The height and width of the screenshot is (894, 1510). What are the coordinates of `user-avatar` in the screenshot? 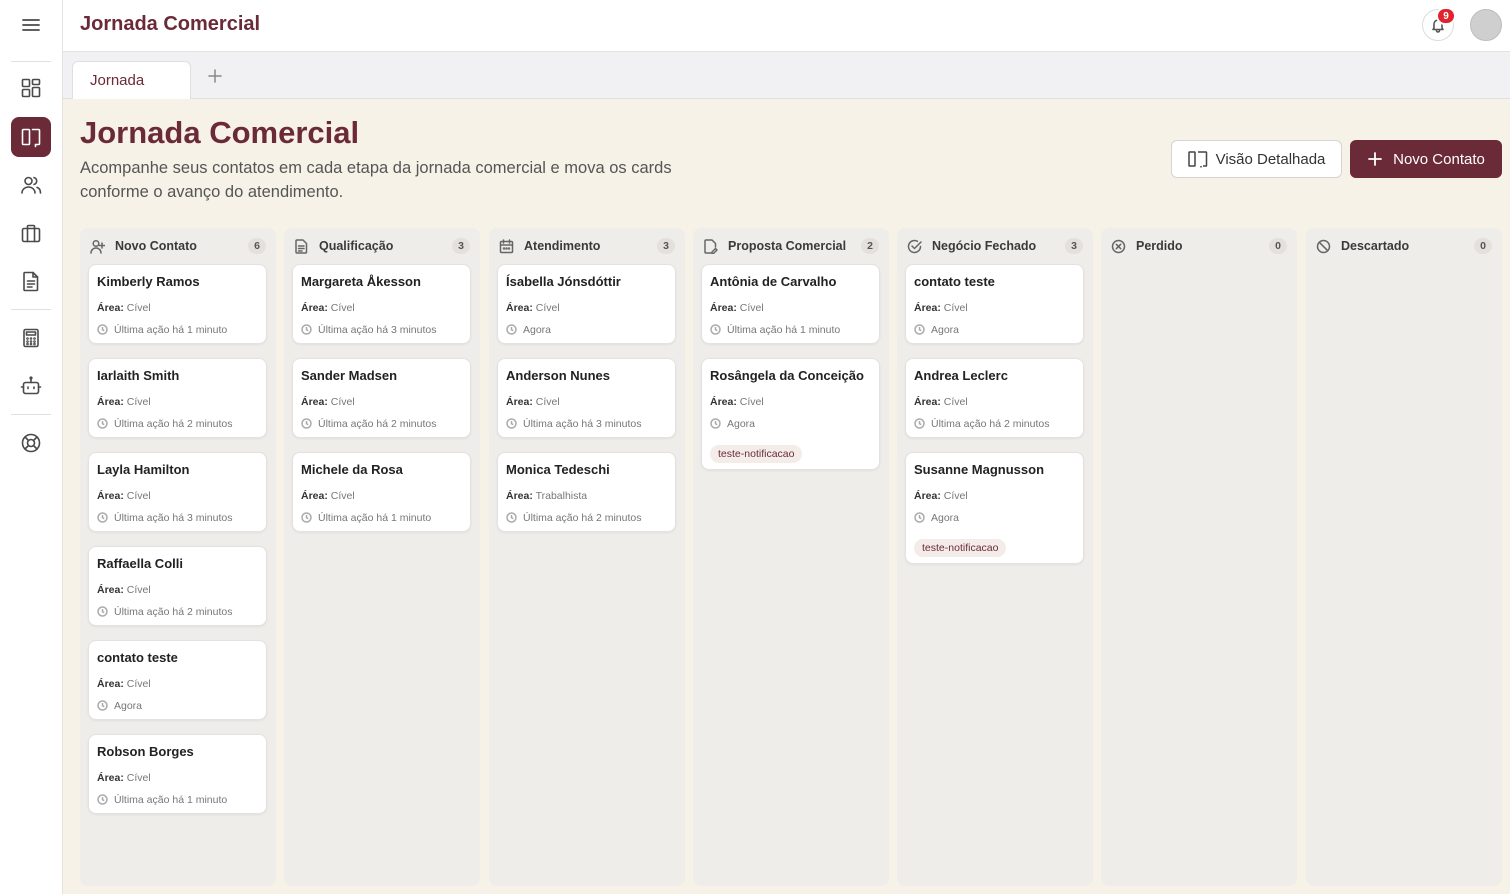 It's located at (1486, 25).